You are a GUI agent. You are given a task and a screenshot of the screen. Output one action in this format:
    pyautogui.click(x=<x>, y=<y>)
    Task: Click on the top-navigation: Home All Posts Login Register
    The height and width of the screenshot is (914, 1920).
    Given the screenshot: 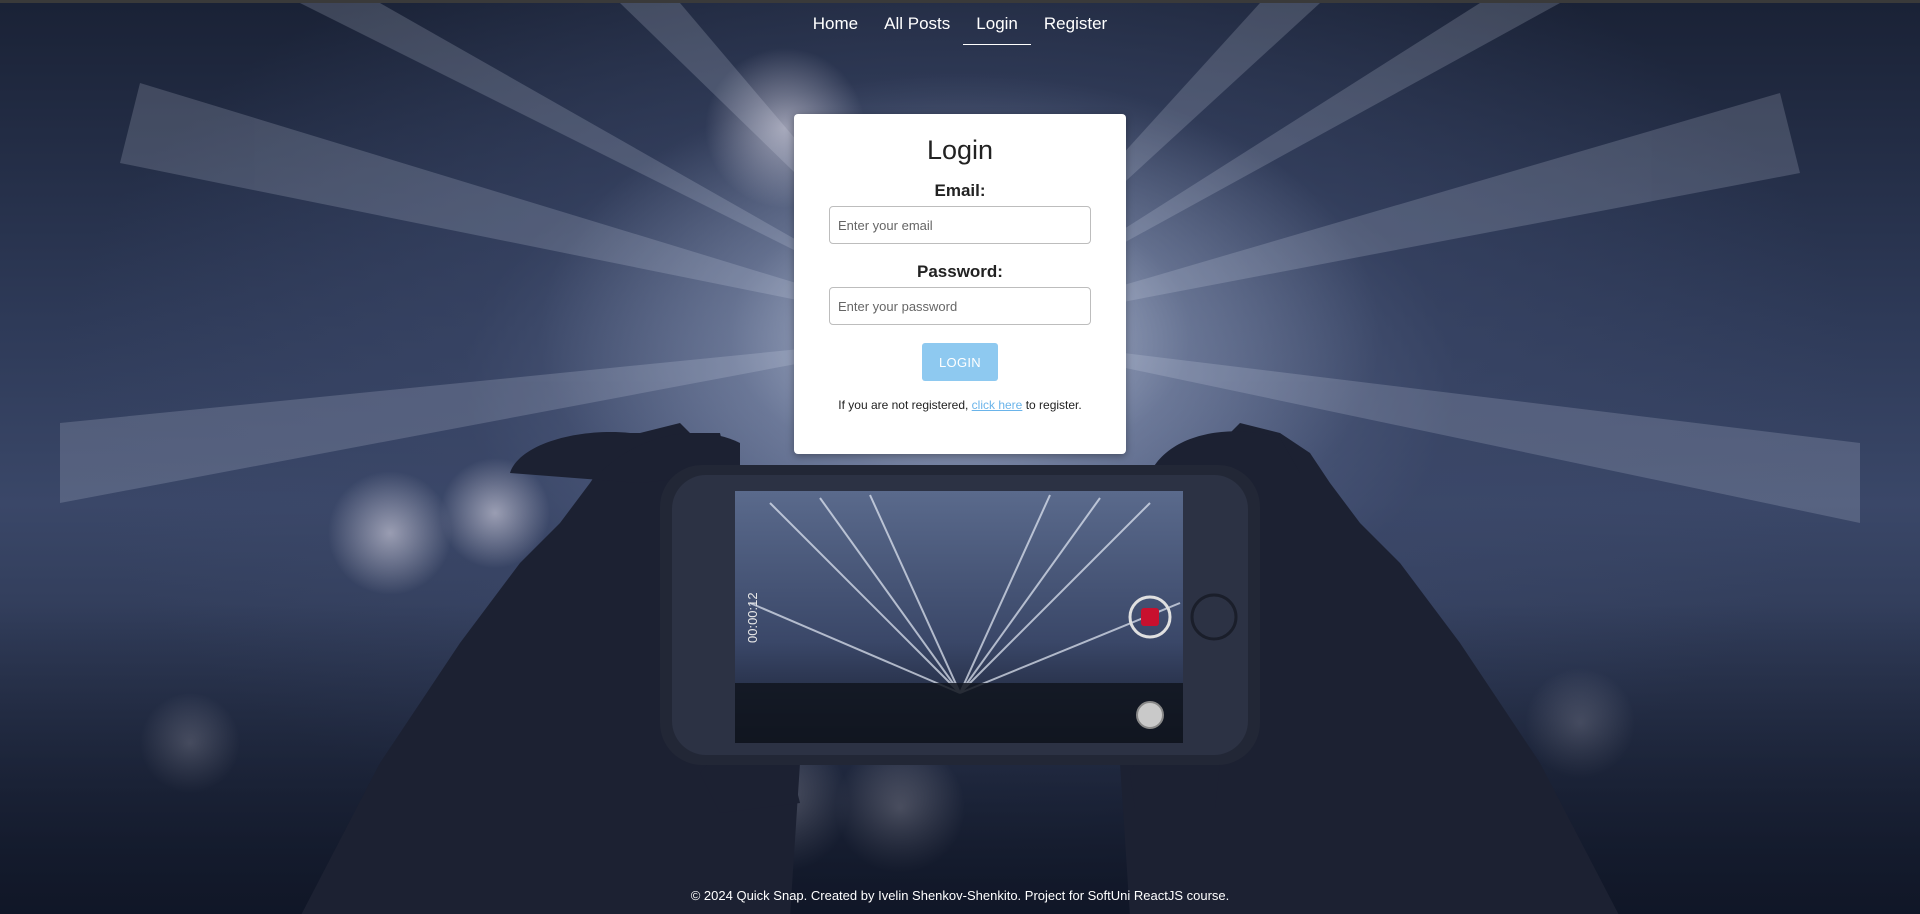 What is the action you would take?
    pyautogui.click(x=960, y=25)
    